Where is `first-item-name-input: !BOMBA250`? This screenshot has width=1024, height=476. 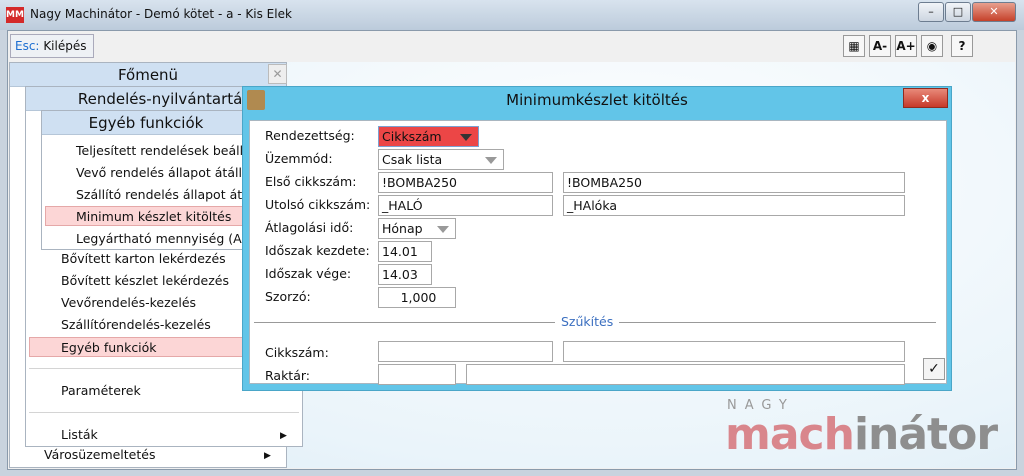 first-item-name-input: !BOMBA250 is located at coordinates (734, 182).